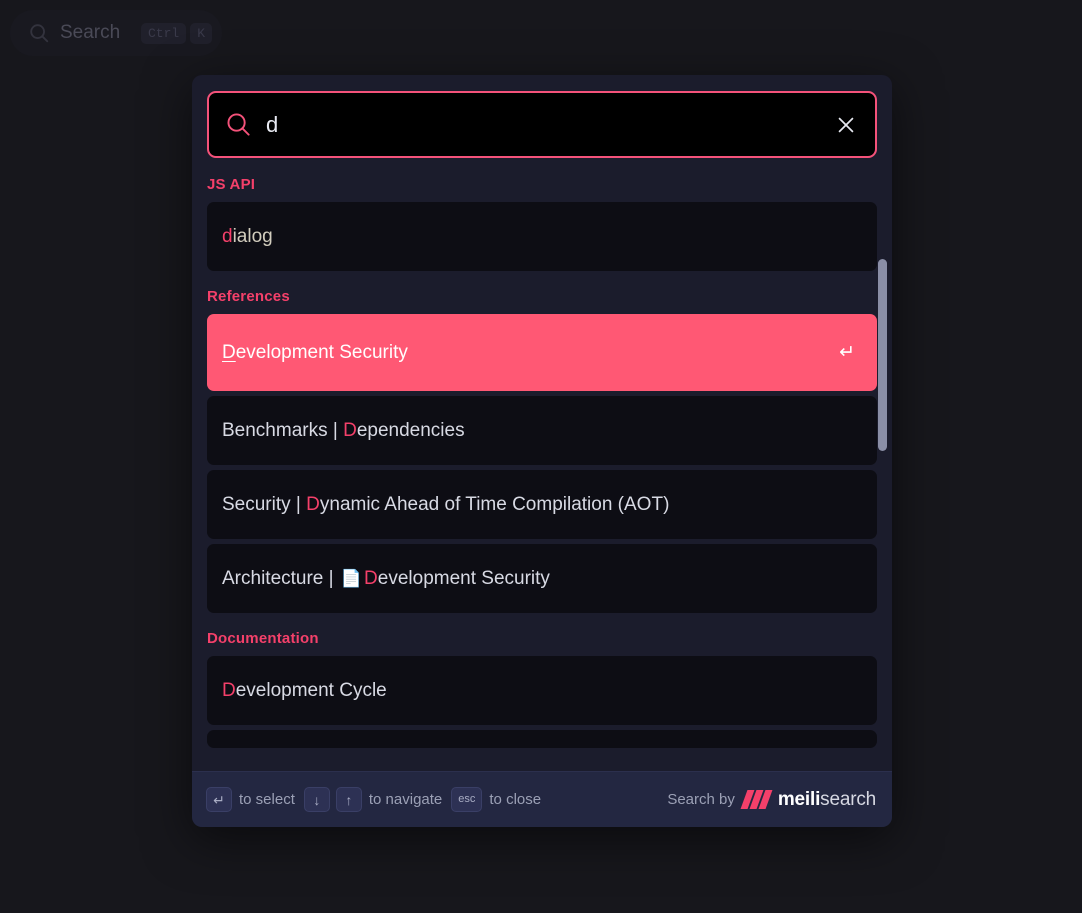 The height and width of the screenshot is (913, 1082). Describe the element at coordinates (542, 739) in the screenshot. I see `result-row-partial` at that location.